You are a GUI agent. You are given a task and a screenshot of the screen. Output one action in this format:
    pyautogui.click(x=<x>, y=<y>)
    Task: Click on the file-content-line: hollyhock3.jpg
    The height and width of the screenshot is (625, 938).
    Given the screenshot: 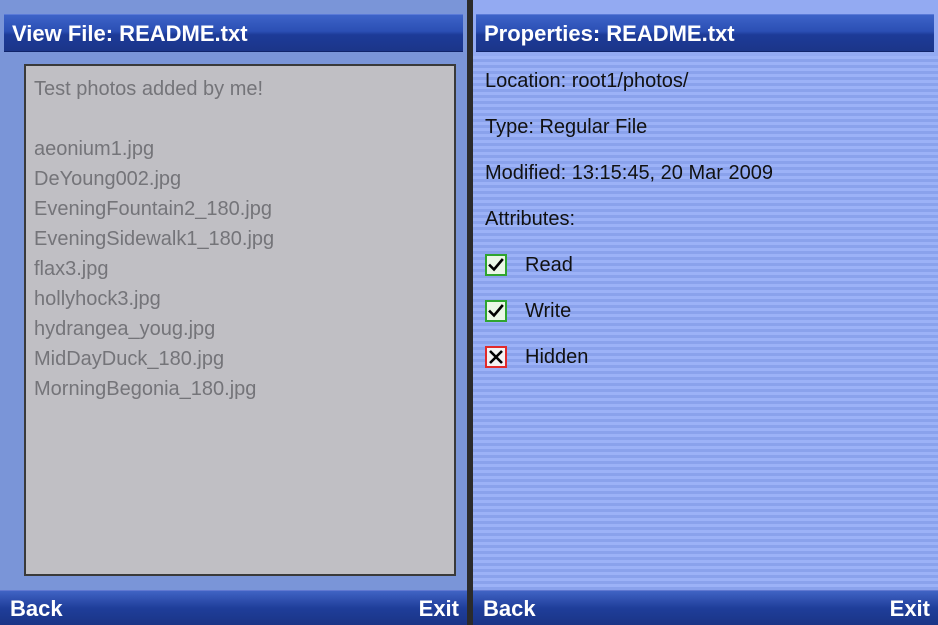 What is the action you would take?
    pyautogui.click(x=97, y=299)
    